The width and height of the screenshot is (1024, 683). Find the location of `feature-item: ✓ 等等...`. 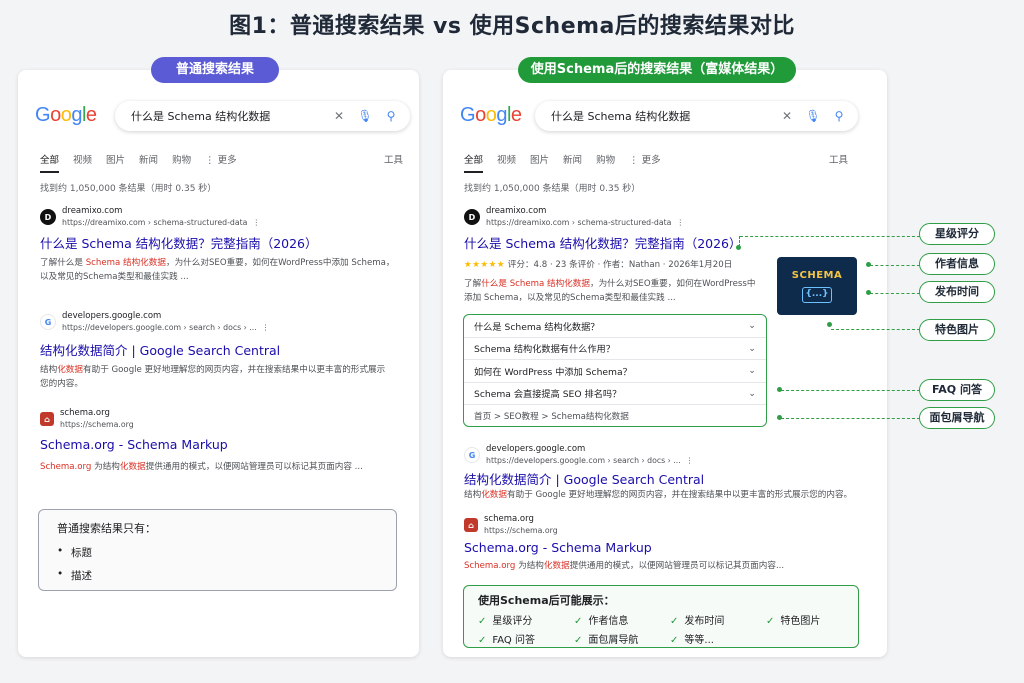

feature-item: ✓ 等等... is located at coordinates (692, 640).